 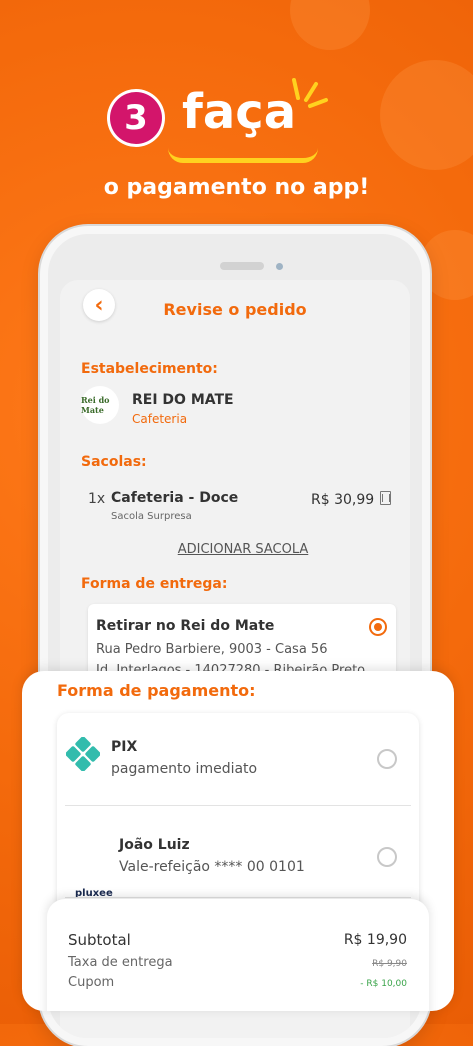 What do you see at coordinates (236, 187) in the screenshot?
I see `step-subtitle: o pagamento no app!` at bounding box center [236, 187].